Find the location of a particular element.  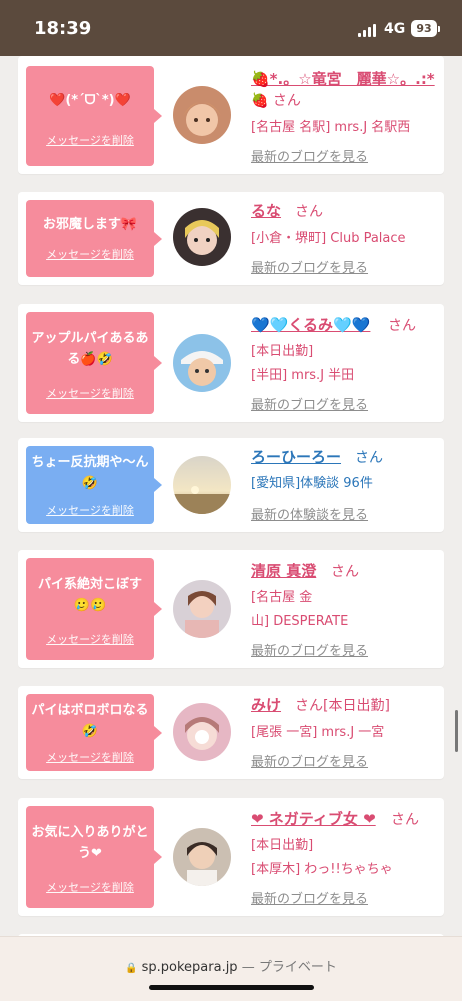

message-bubble: アップルパイあるある🍎🤣 メッセージを削除 is located at coordinates (94, 363).